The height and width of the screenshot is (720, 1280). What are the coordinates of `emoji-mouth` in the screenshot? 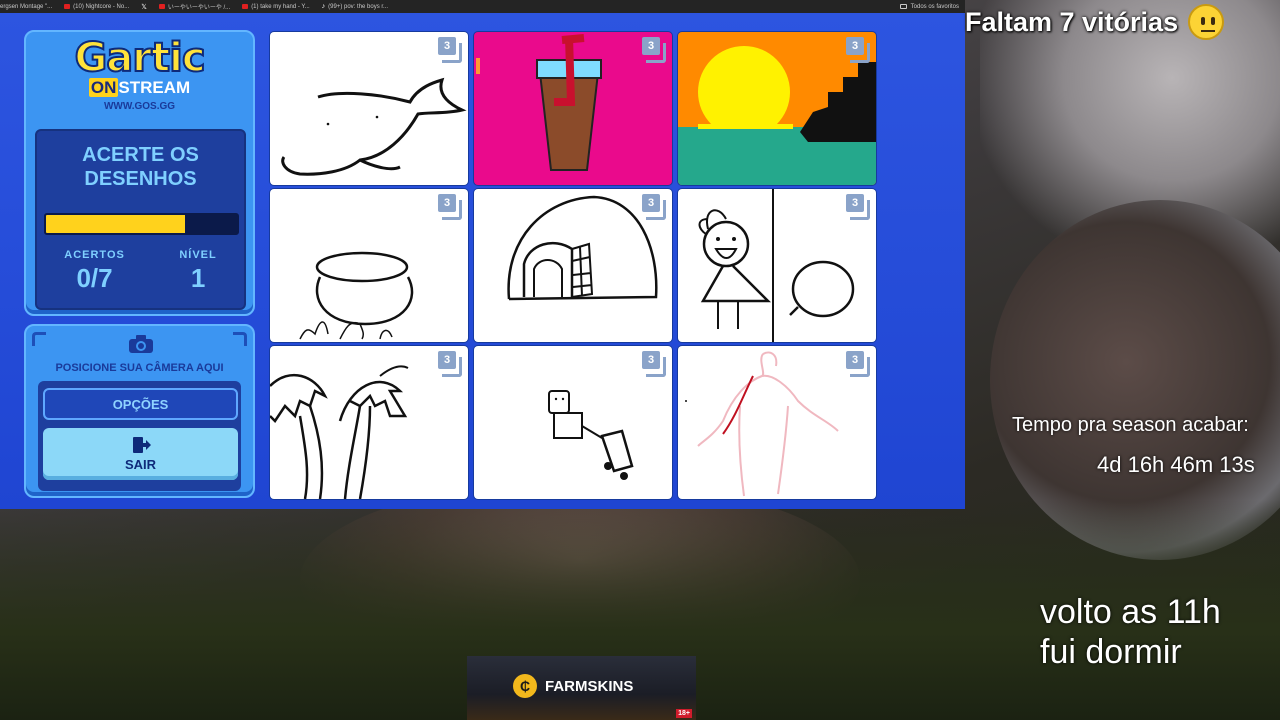 It's located at (1208, 31).